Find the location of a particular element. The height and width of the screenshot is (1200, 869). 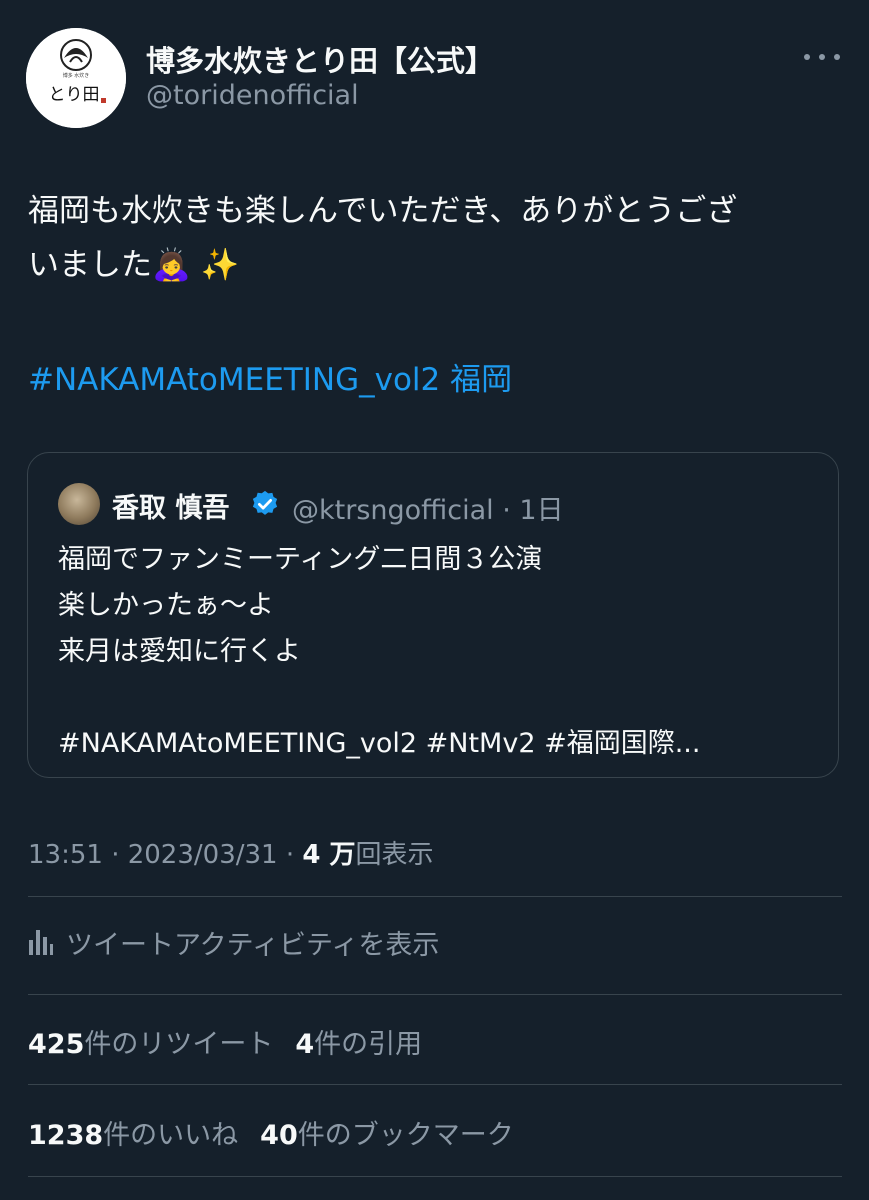

hashtag-suffix: 福岡 is located at coordinates (476, 380).